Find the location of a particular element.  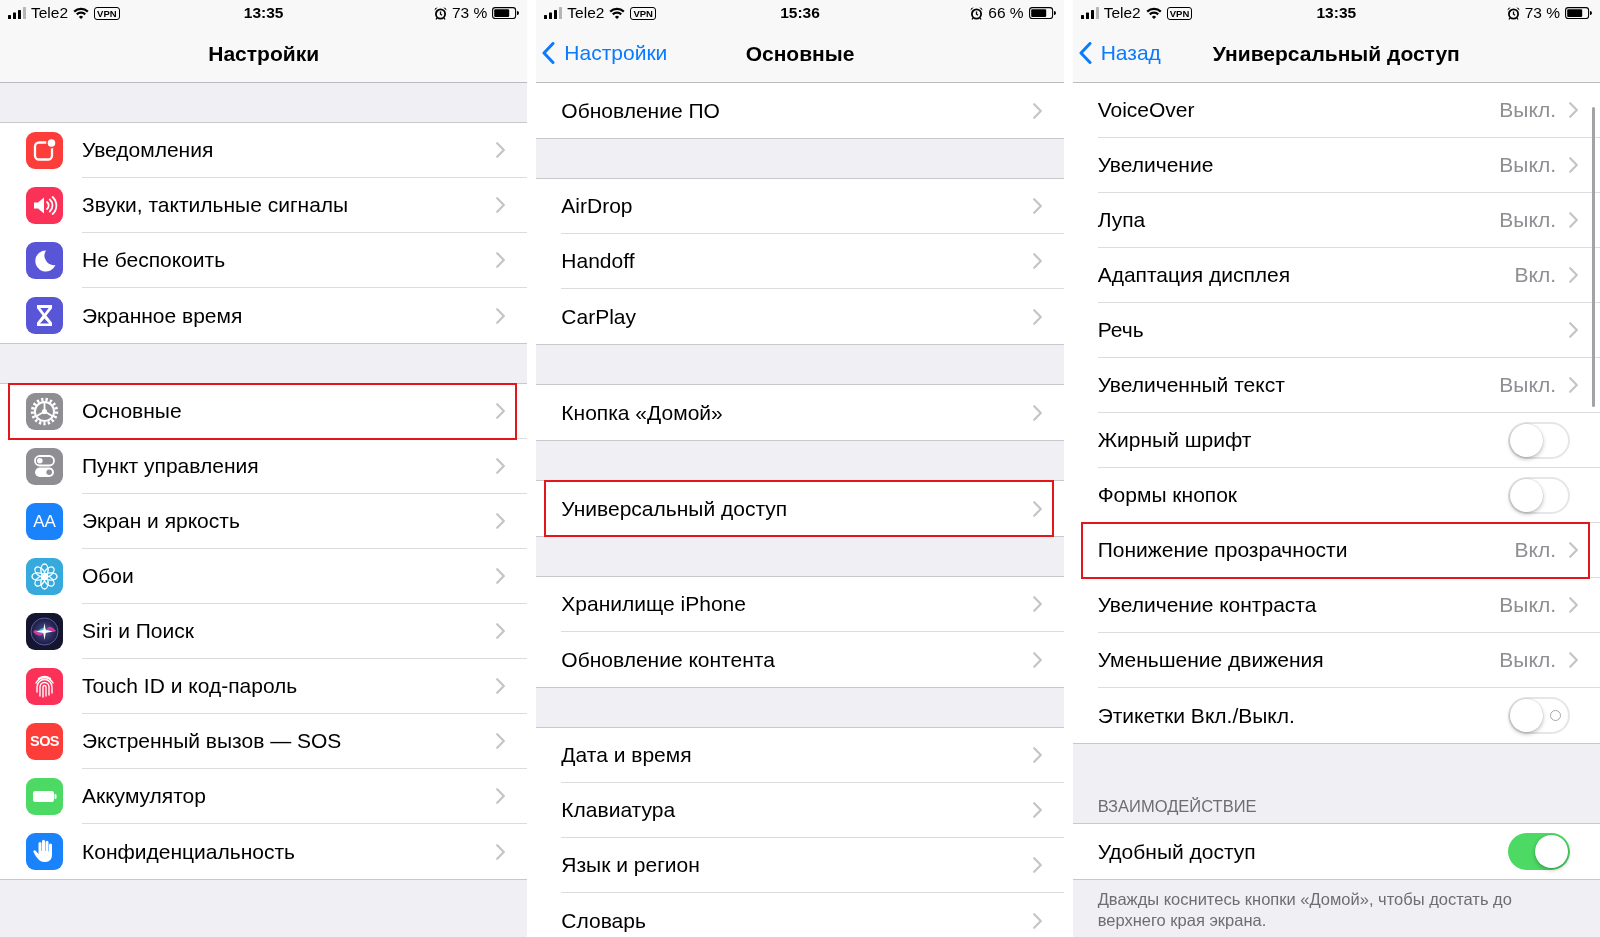

speaker-icon is located at coordinates (44, 205).